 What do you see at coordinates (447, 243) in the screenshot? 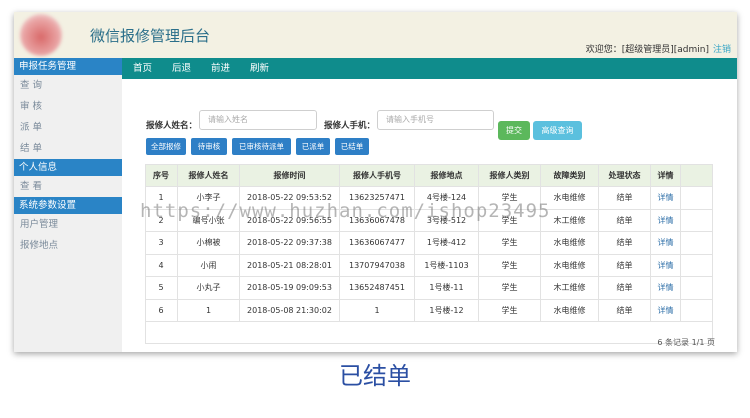
I see `table-cell: 1号楼-412` at bounding box center [447, 243].